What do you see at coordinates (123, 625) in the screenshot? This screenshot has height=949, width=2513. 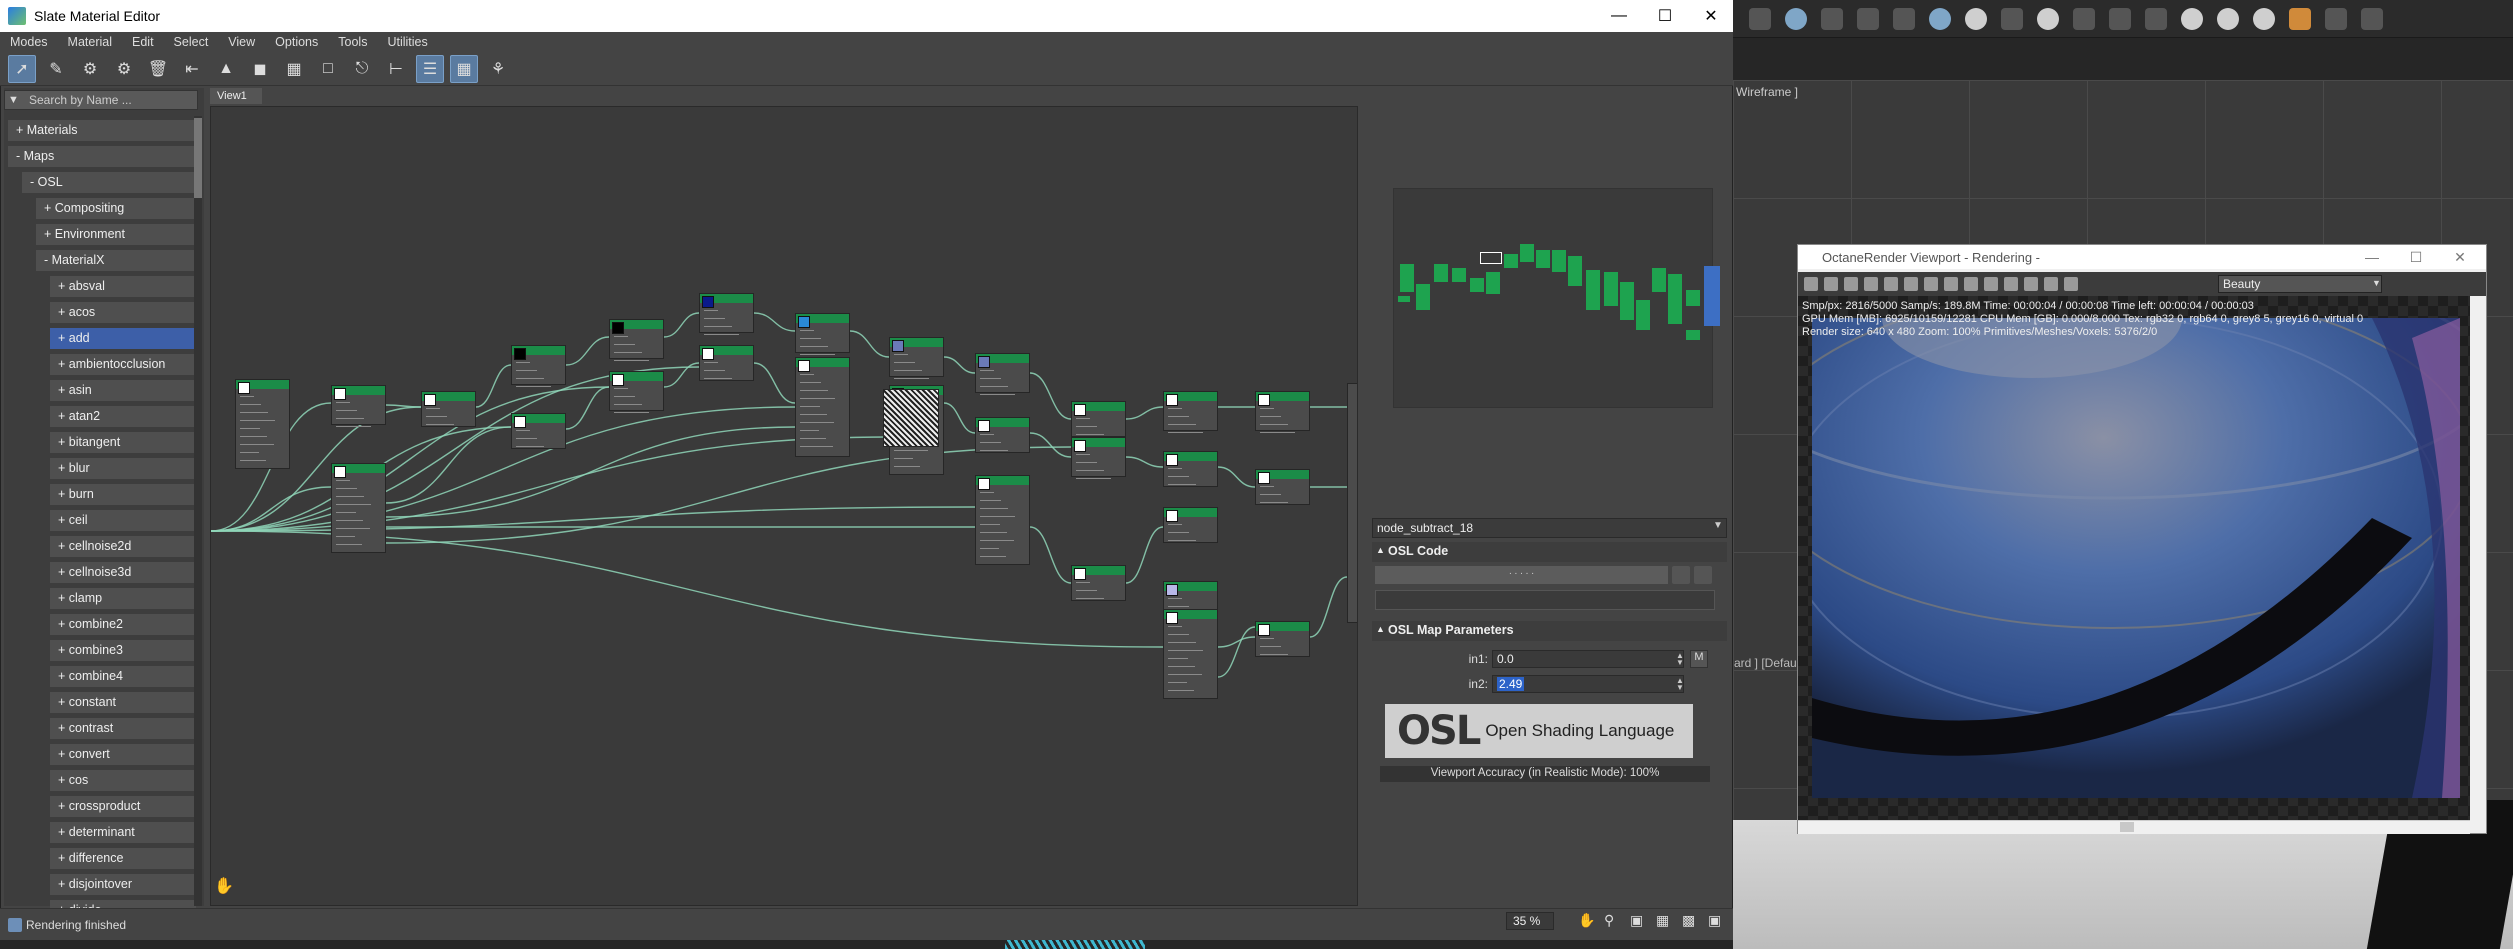 I see `browser-item: + combine2` at bounding box center [123, 625].